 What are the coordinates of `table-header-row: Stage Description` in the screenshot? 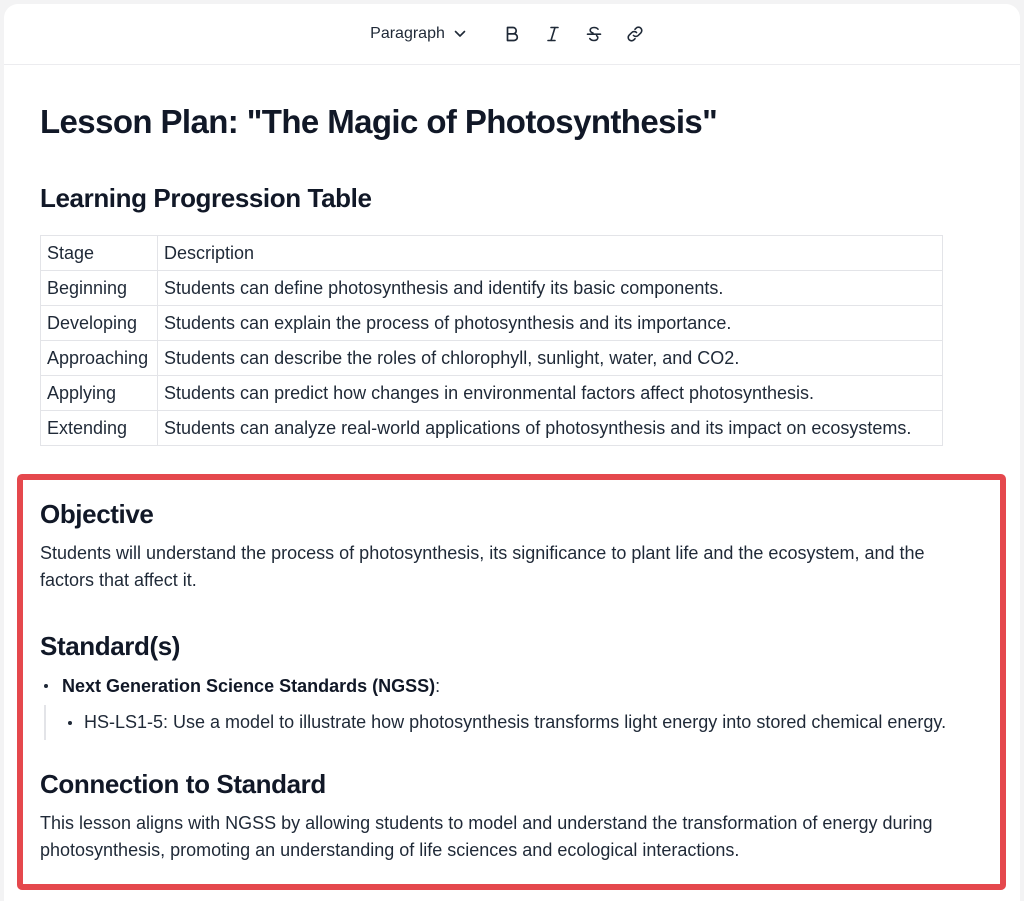 It's located at (491, 253).